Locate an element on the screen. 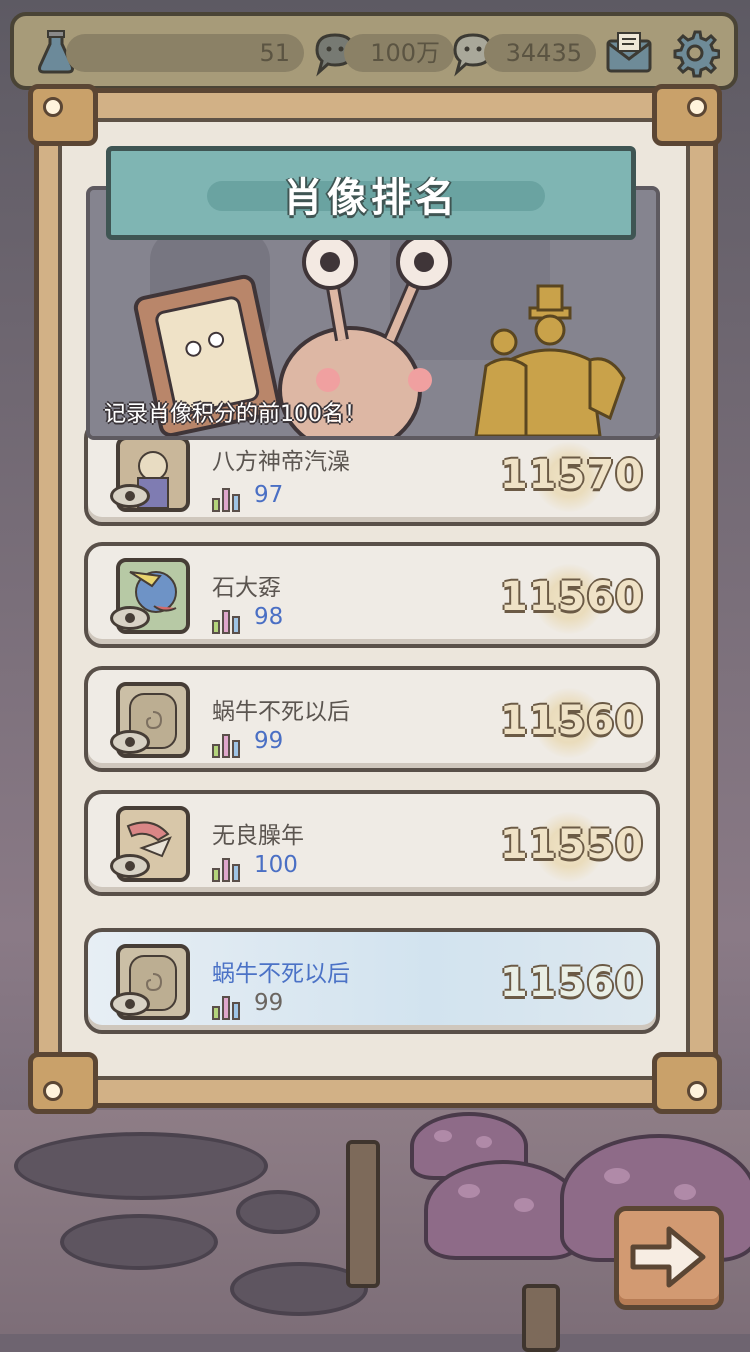  my-rank-row: 蜗牛不死以后 99 11560 is located at coordinates (372, 981).